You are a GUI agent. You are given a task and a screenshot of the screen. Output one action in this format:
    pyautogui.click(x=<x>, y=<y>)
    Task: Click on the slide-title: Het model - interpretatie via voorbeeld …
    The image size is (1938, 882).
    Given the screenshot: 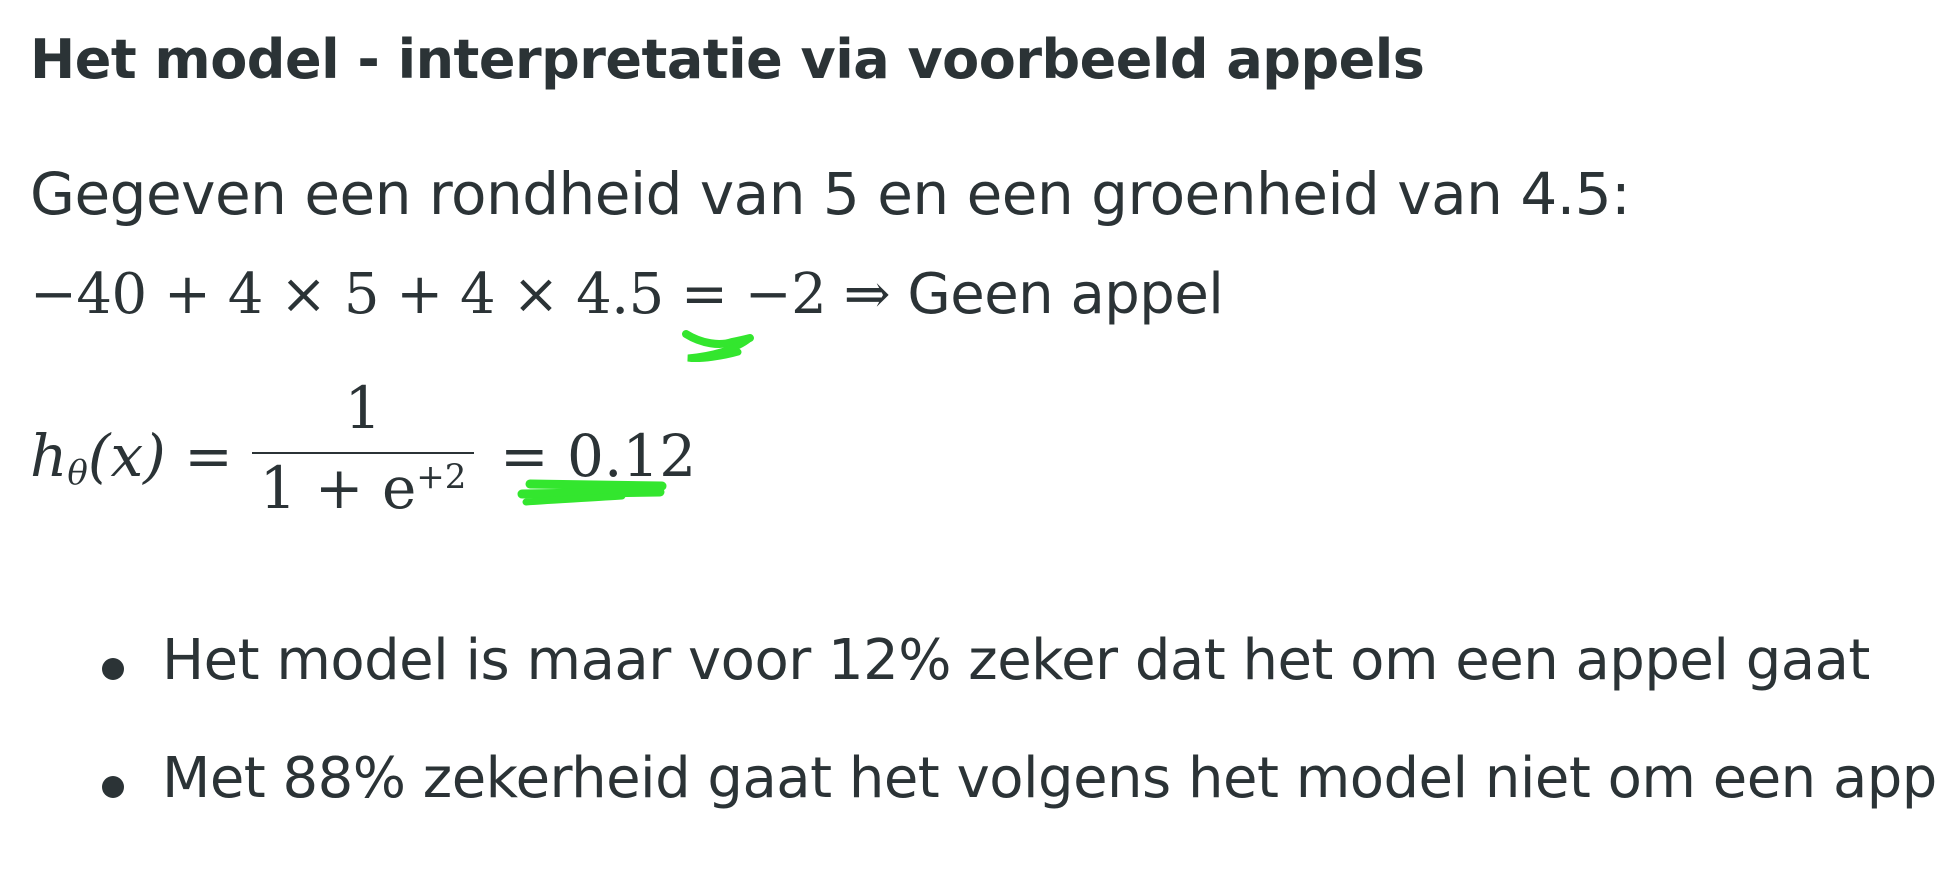 What is the action you would take?
    pyautogui.click(x=727, y=59)
    